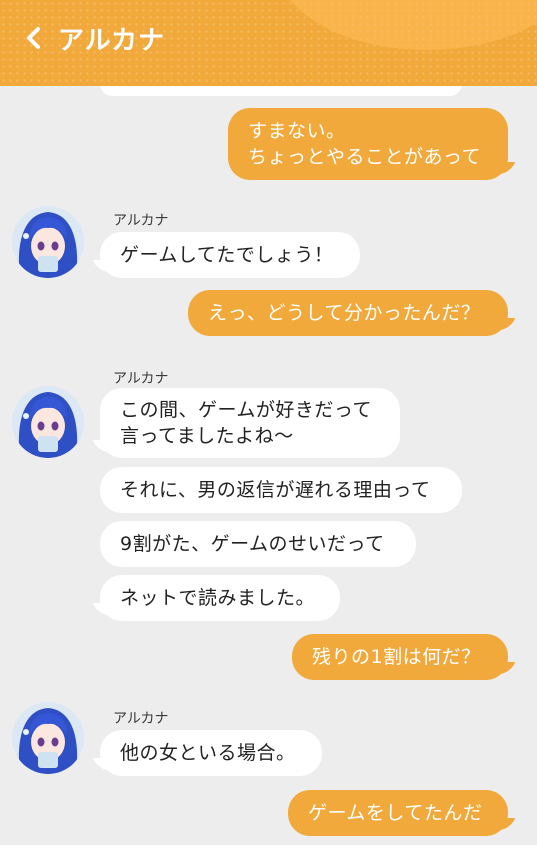 The image size is (537, 845). I want to click on message-text: 他の女といる場合。, so click(208, 753).